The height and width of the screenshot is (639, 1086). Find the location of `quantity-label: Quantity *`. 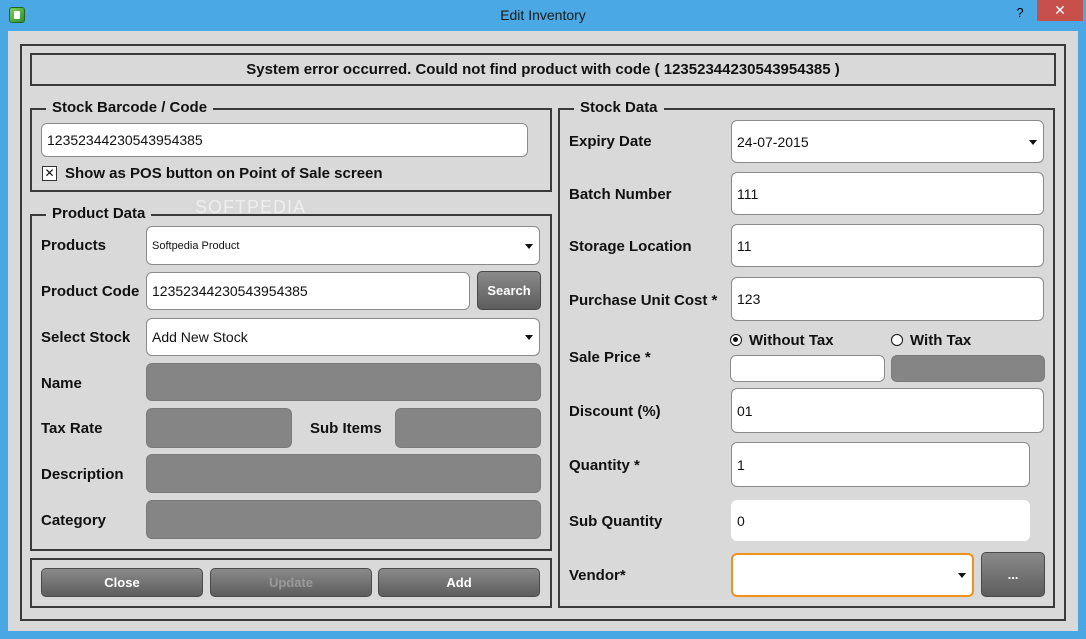

quantity-label: Quantity * is located at coordinates (604, 465).